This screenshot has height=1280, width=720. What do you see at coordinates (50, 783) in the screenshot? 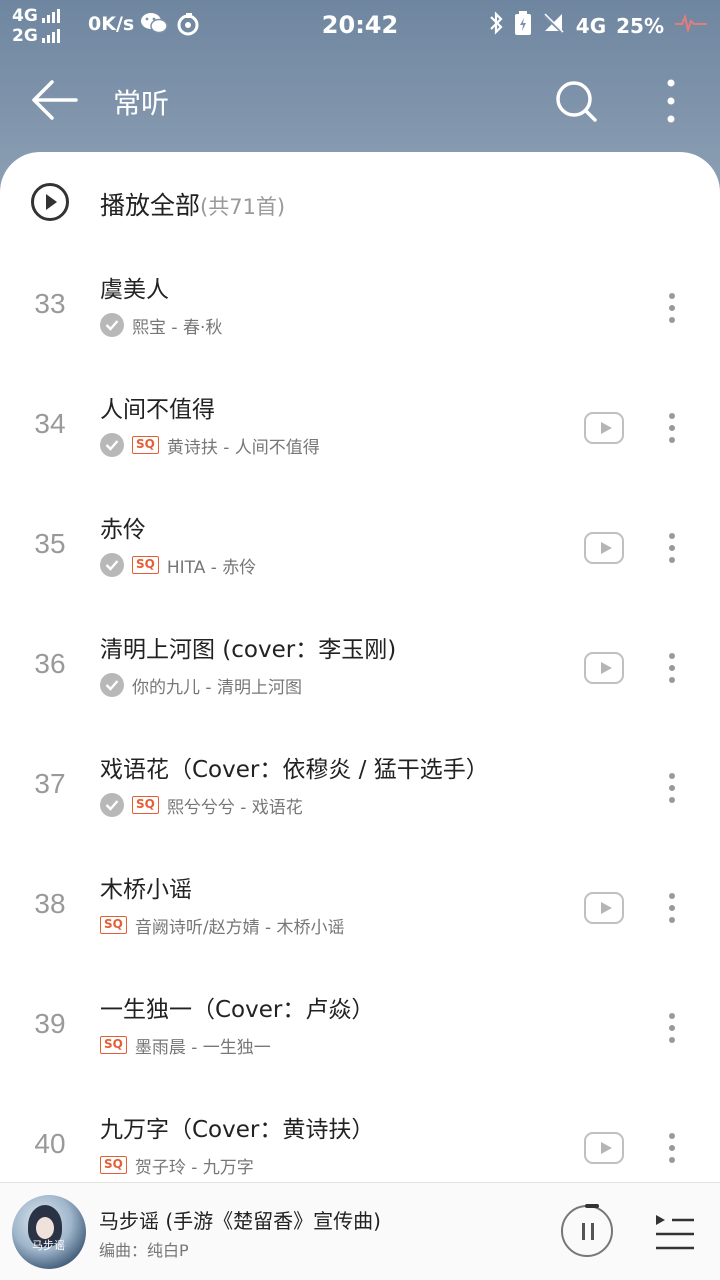
I see `song-index: 37` at bounding box center [50, 783].